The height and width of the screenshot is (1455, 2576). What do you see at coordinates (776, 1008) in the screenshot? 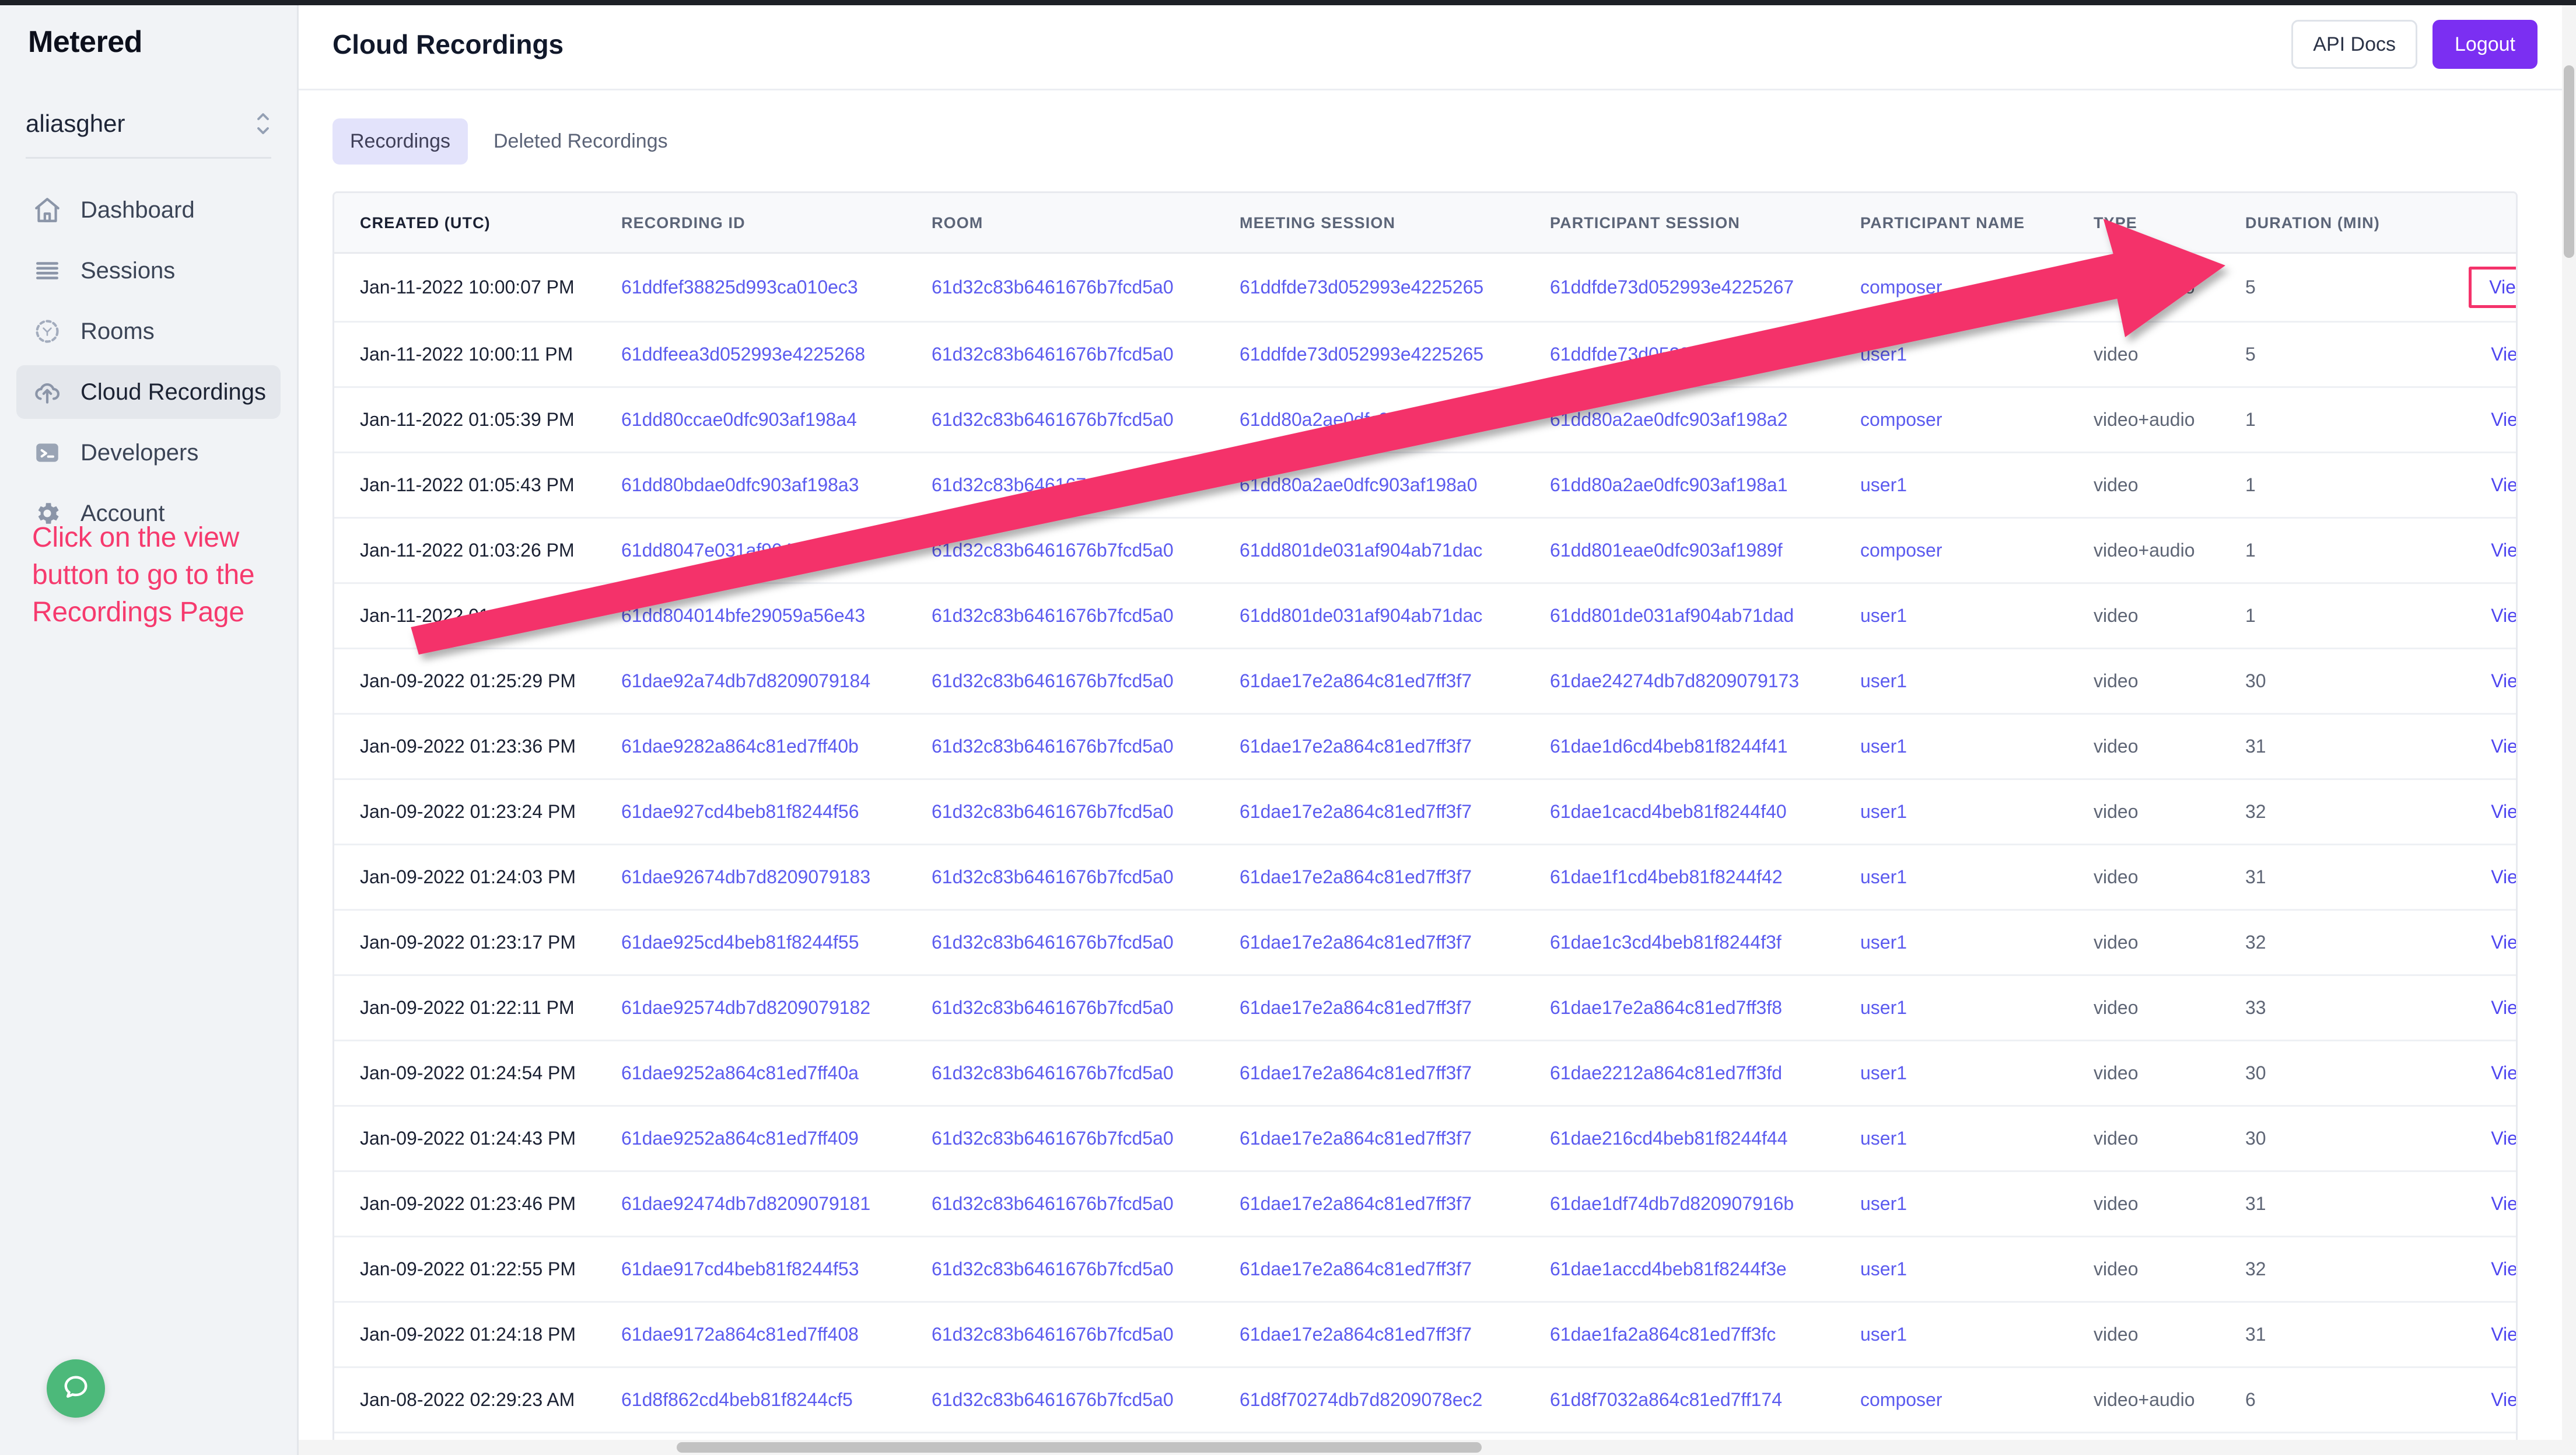
I see `recording-id-link: 61dae92574db7d8209079182` at bounding box center [776, 1008].